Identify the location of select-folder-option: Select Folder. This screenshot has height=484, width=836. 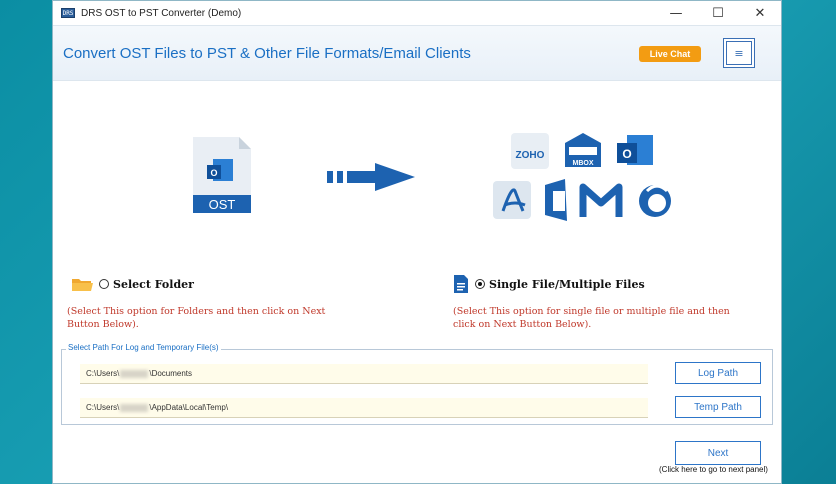
(132, 284).